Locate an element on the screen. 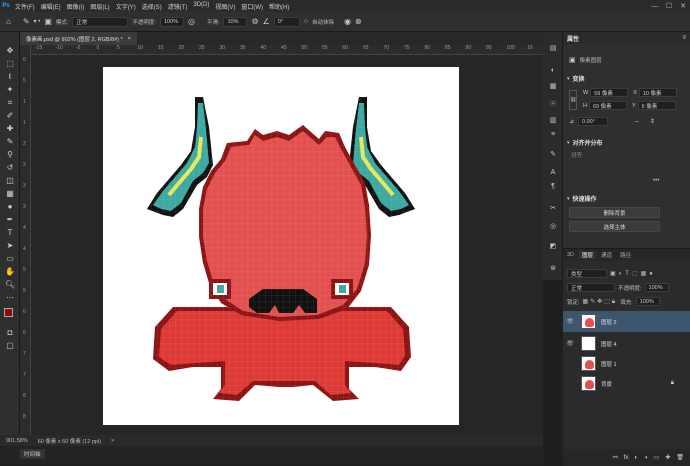 This screenshot has width=690, height=466. actions-panel-icon: ⊛ is located at coordinates (553, 269).